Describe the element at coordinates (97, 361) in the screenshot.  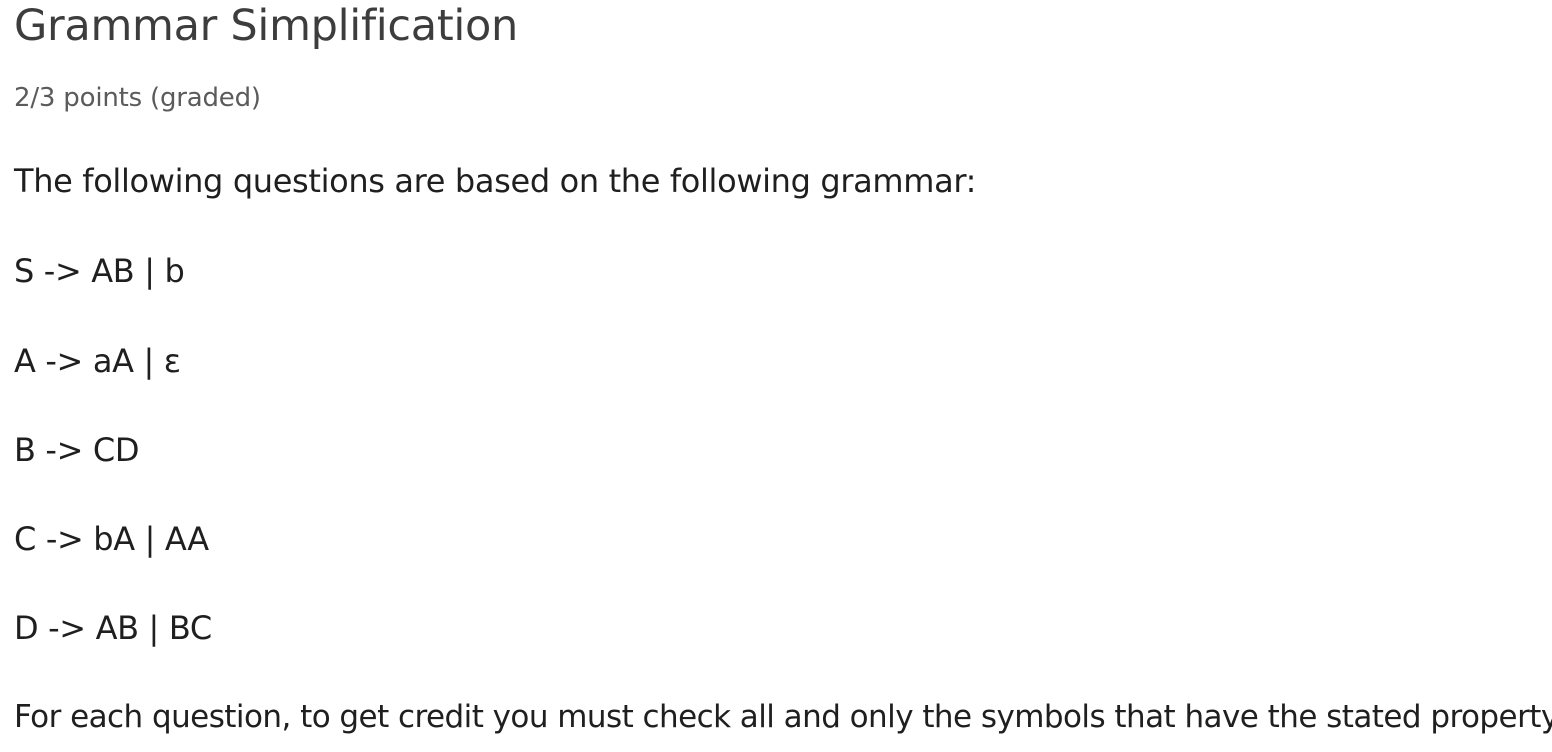
I see `grammar-rule-a: A -> aA | ε` at that location.